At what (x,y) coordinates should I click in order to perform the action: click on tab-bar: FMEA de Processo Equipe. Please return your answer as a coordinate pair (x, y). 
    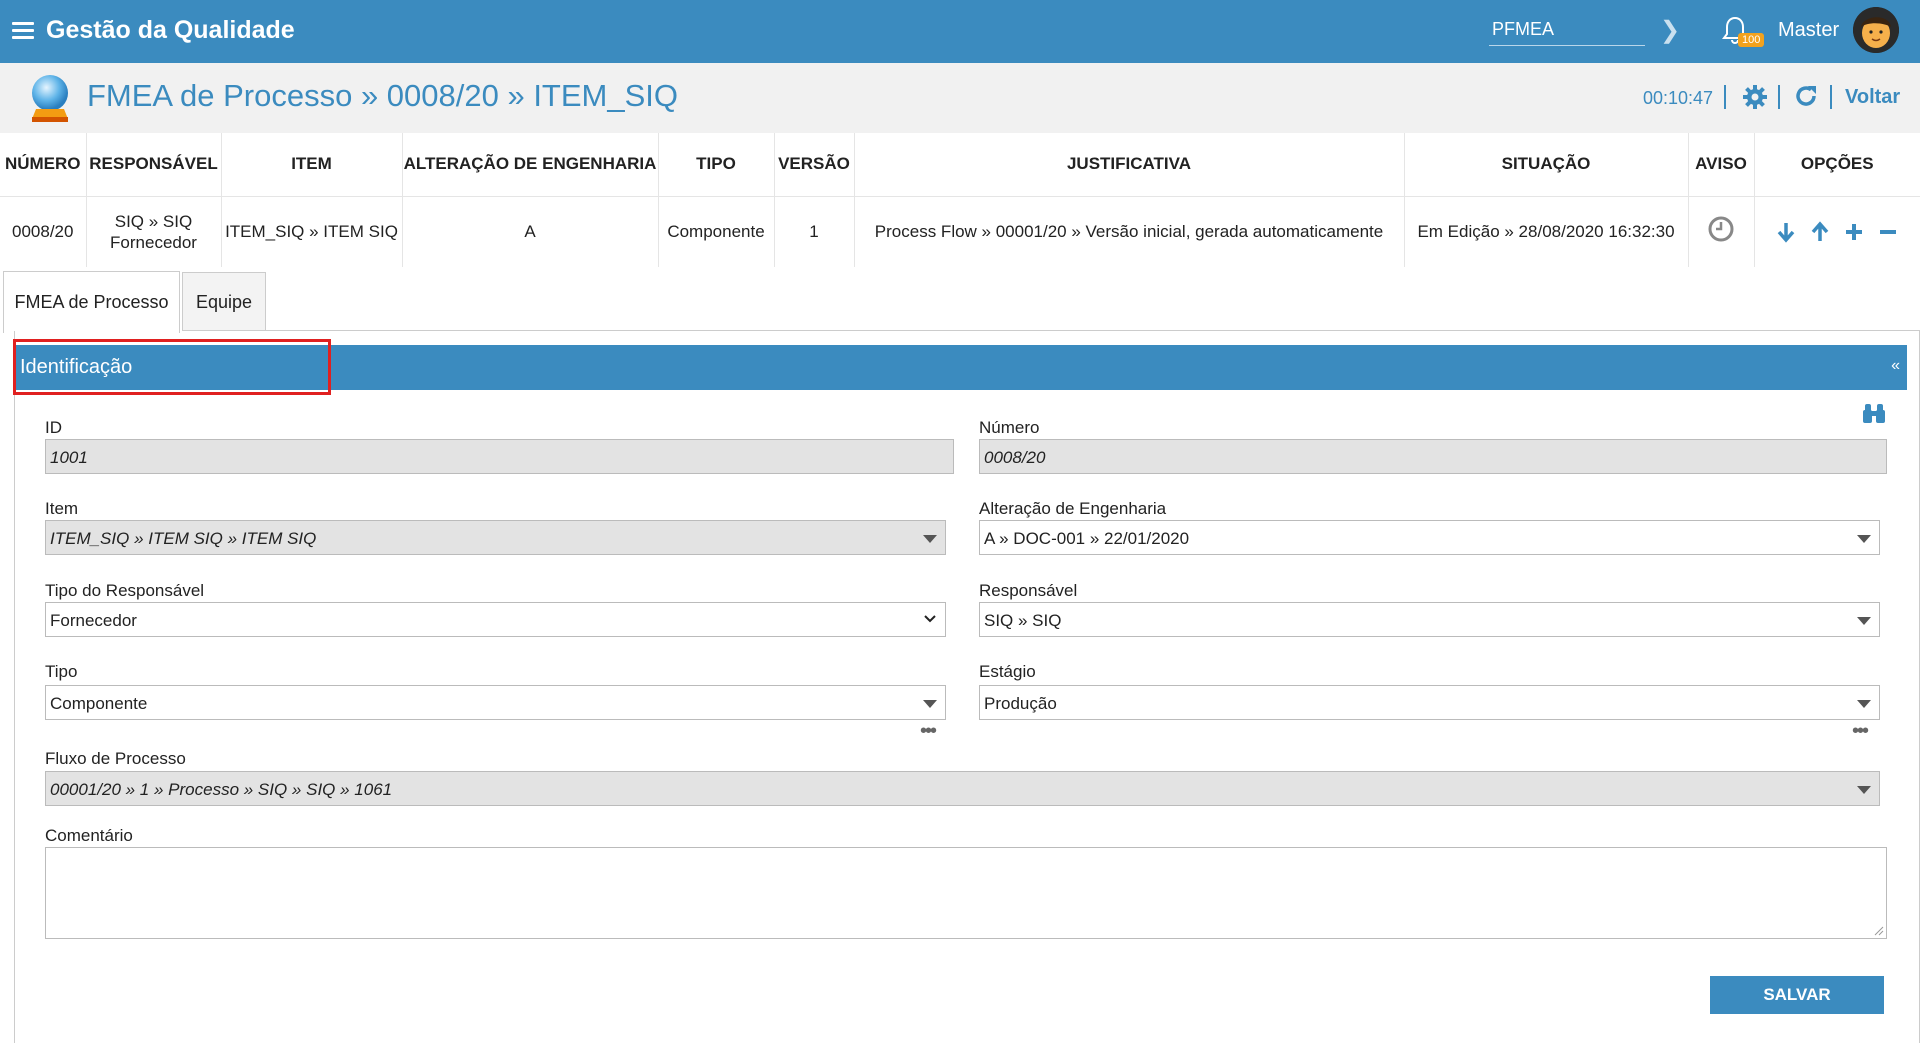
    Looking at the image, I should click on (960, 300).